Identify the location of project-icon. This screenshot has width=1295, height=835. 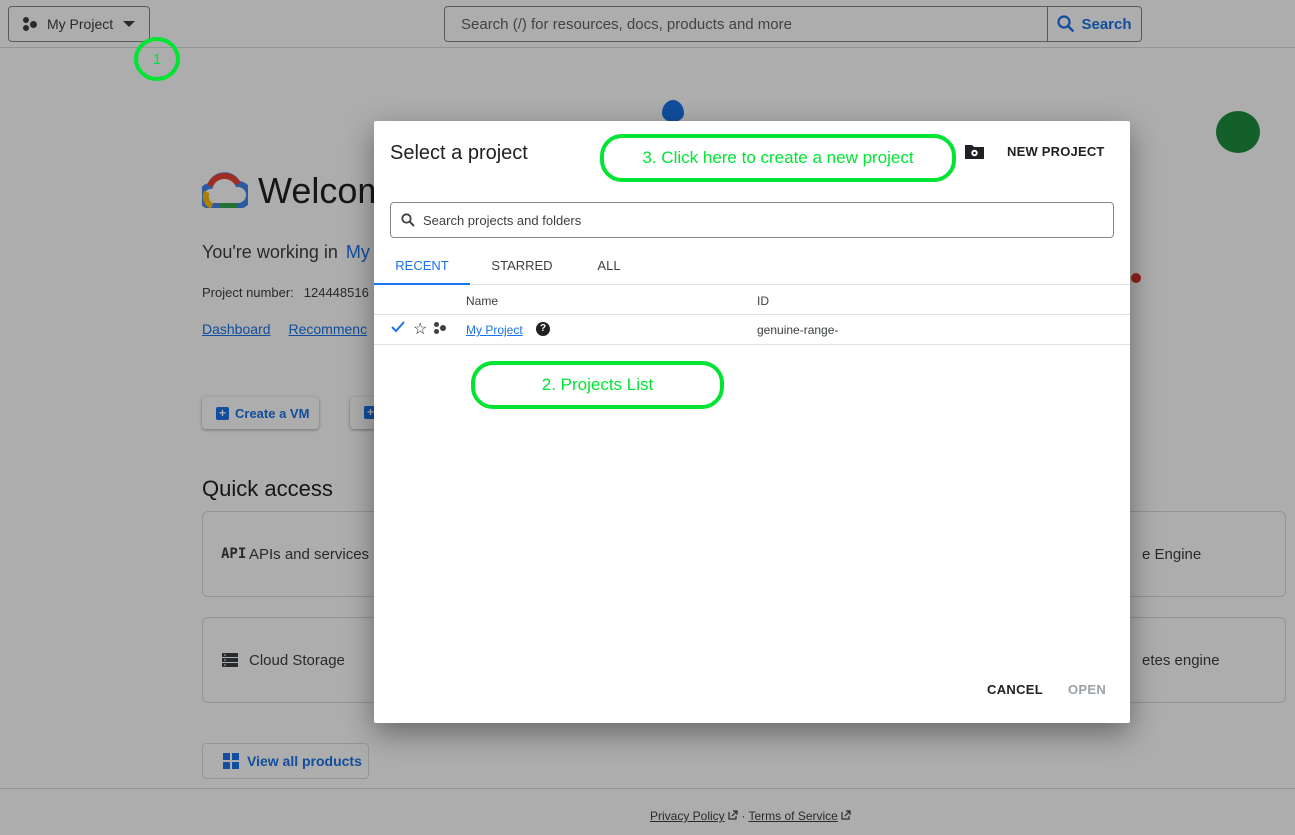
(441, 329).